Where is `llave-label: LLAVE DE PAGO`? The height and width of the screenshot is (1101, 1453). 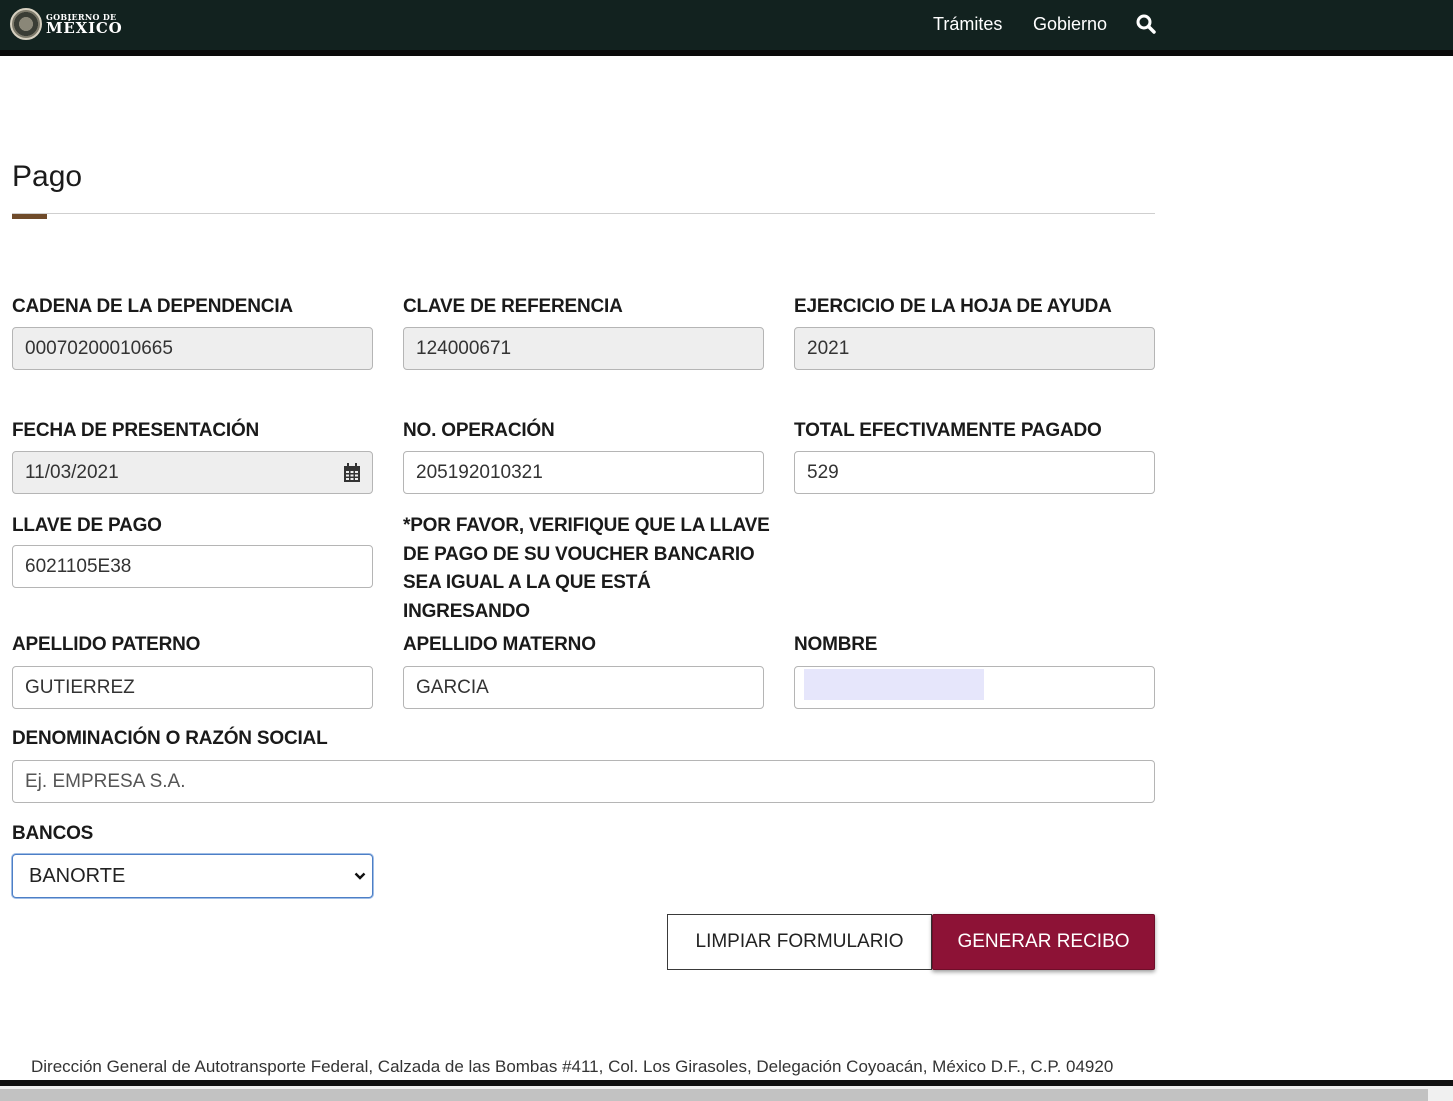
llave-label: LLAVE DE PAGO is located at coordinates (87, 525).